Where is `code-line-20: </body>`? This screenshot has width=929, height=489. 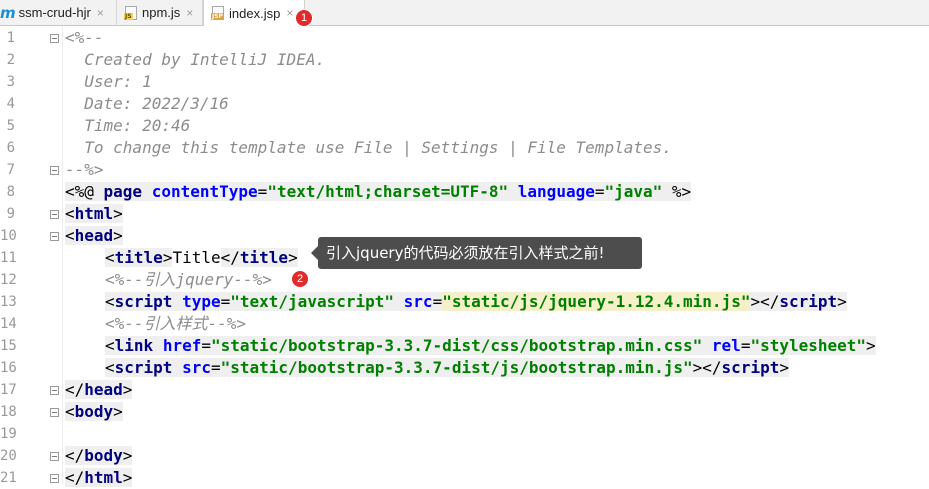 code-line-20: </body> is located at coordinates (99, 455).